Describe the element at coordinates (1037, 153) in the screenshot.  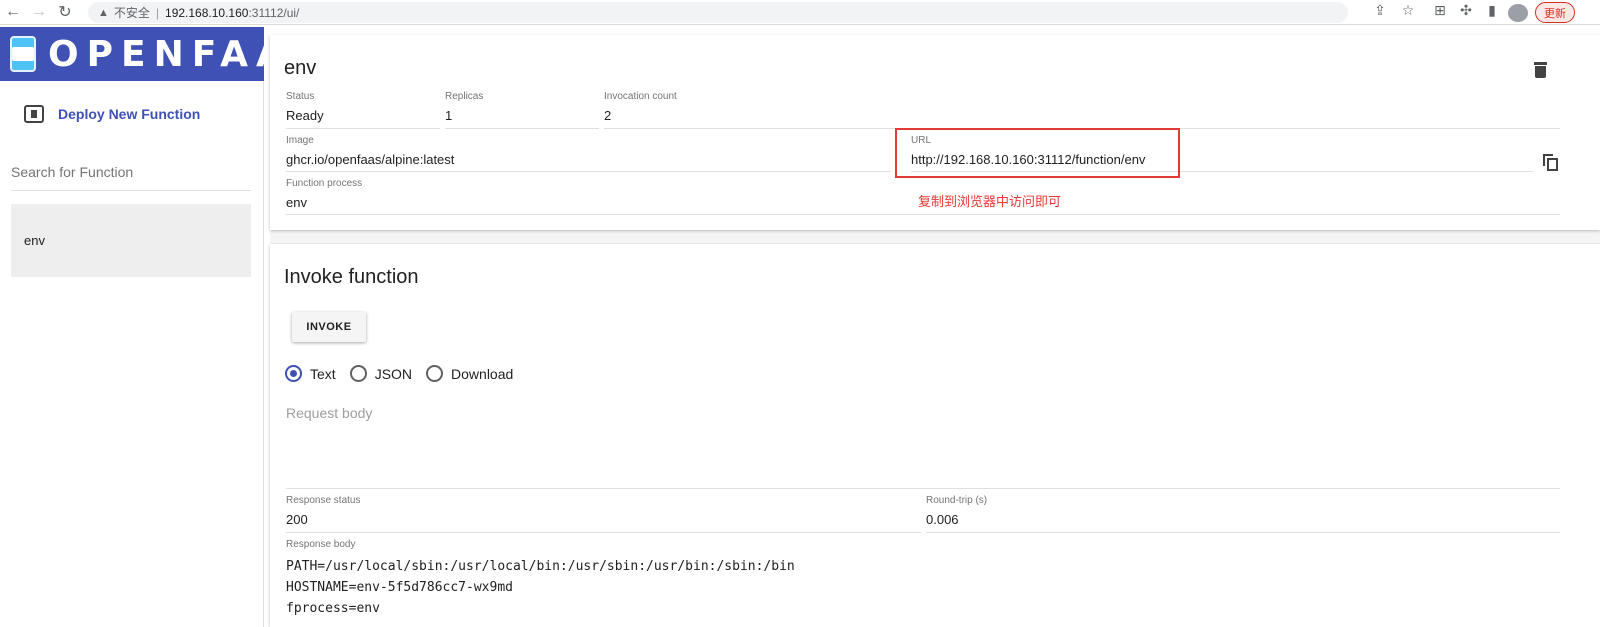
I see `url-highlight-box` at that location.